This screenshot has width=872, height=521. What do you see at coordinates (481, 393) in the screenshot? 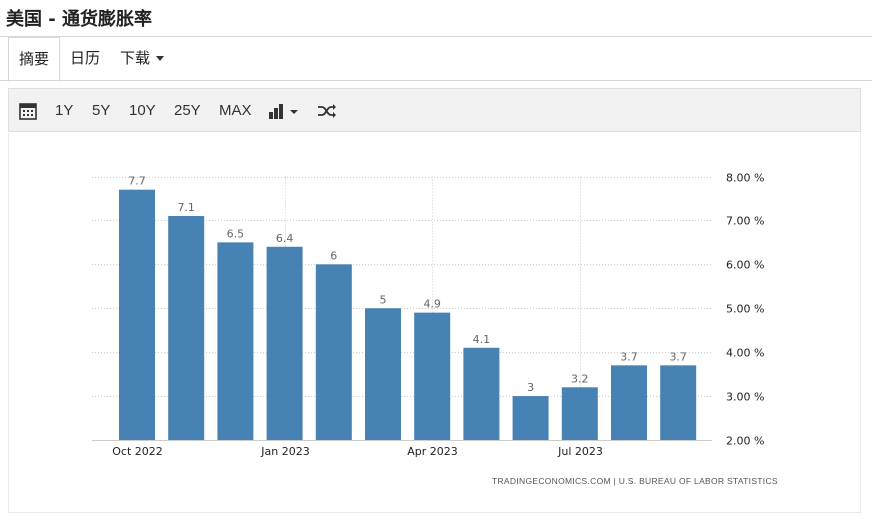
I see `bar-may-2023` at bounding box center [481, 393].